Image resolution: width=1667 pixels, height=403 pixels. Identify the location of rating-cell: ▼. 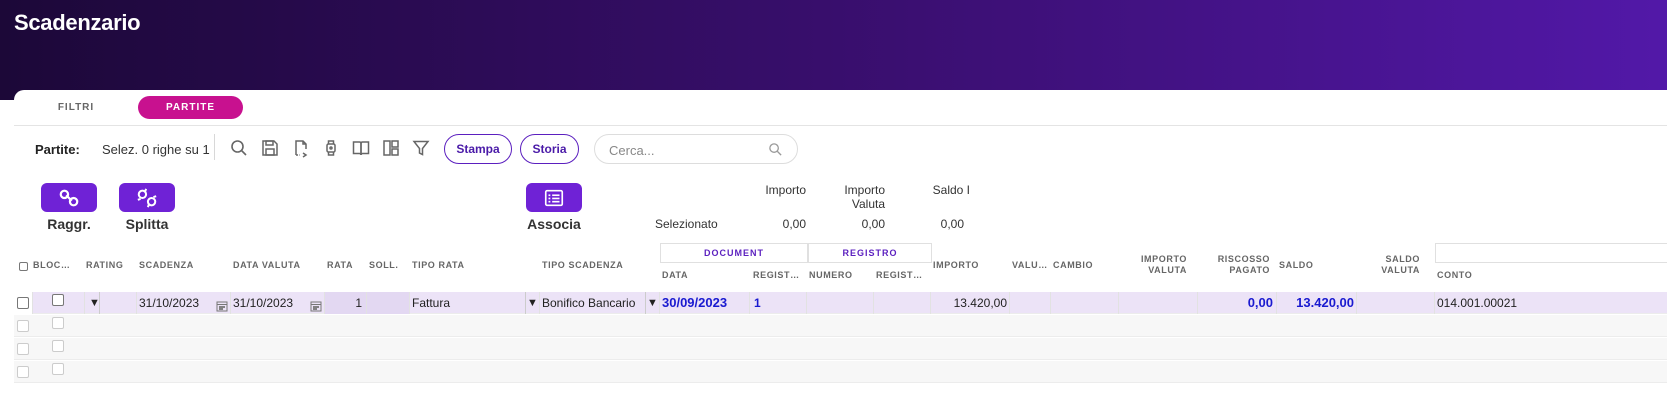
(111, 303).